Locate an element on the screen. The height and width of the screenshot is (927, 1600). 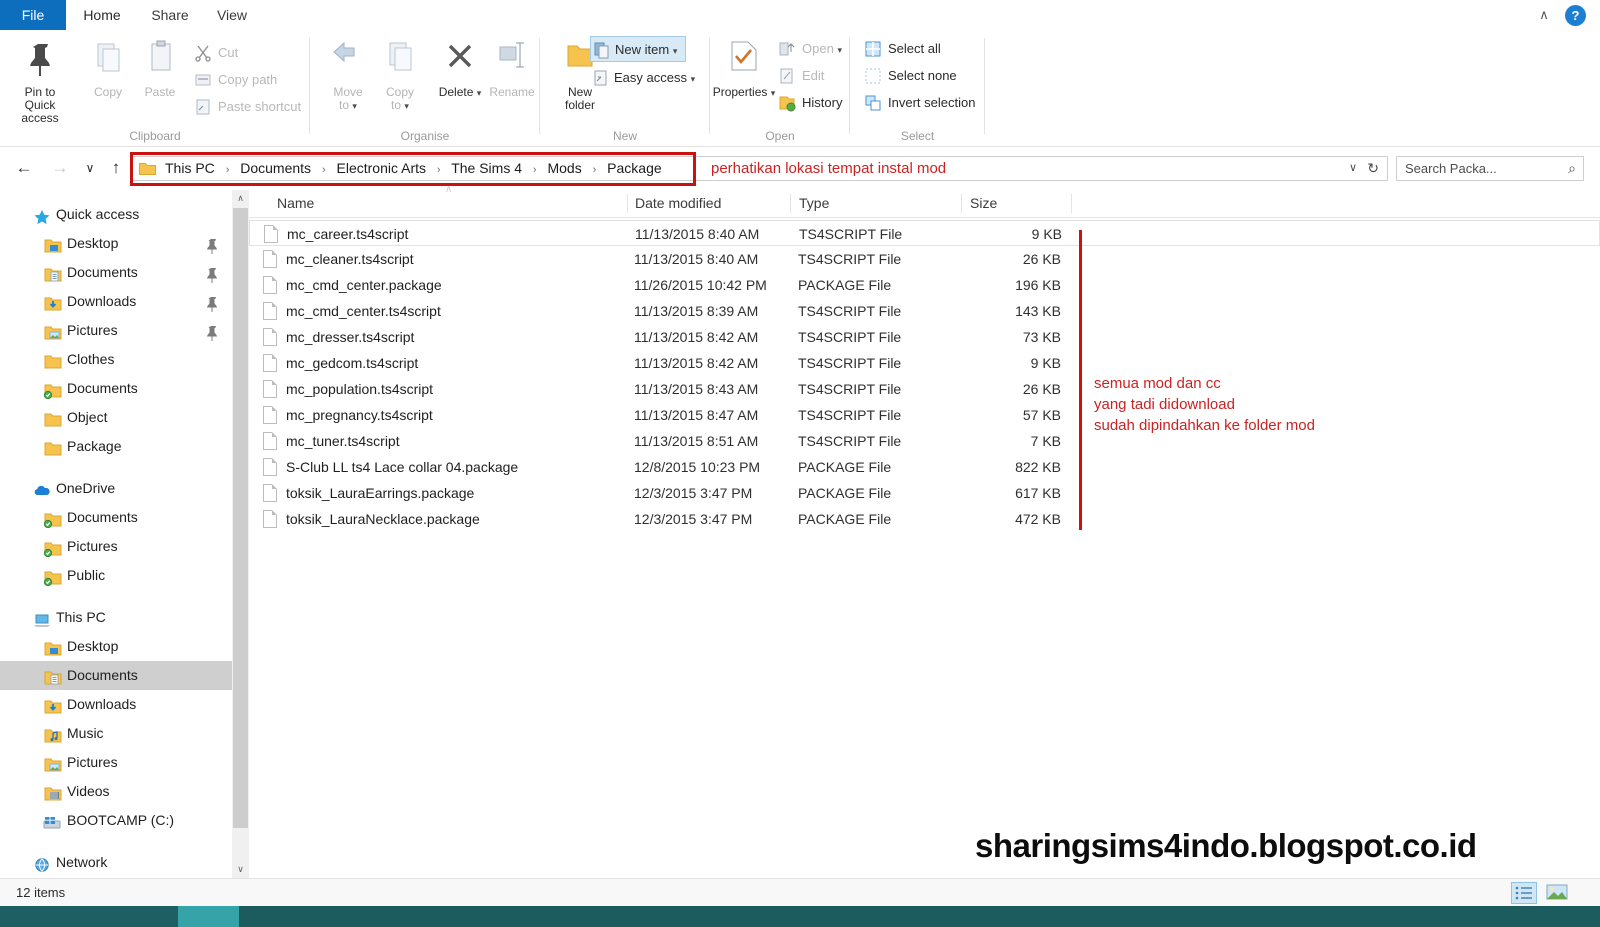
sidebar-item-onedrive-public: Public is located at coordinates (116, 575).